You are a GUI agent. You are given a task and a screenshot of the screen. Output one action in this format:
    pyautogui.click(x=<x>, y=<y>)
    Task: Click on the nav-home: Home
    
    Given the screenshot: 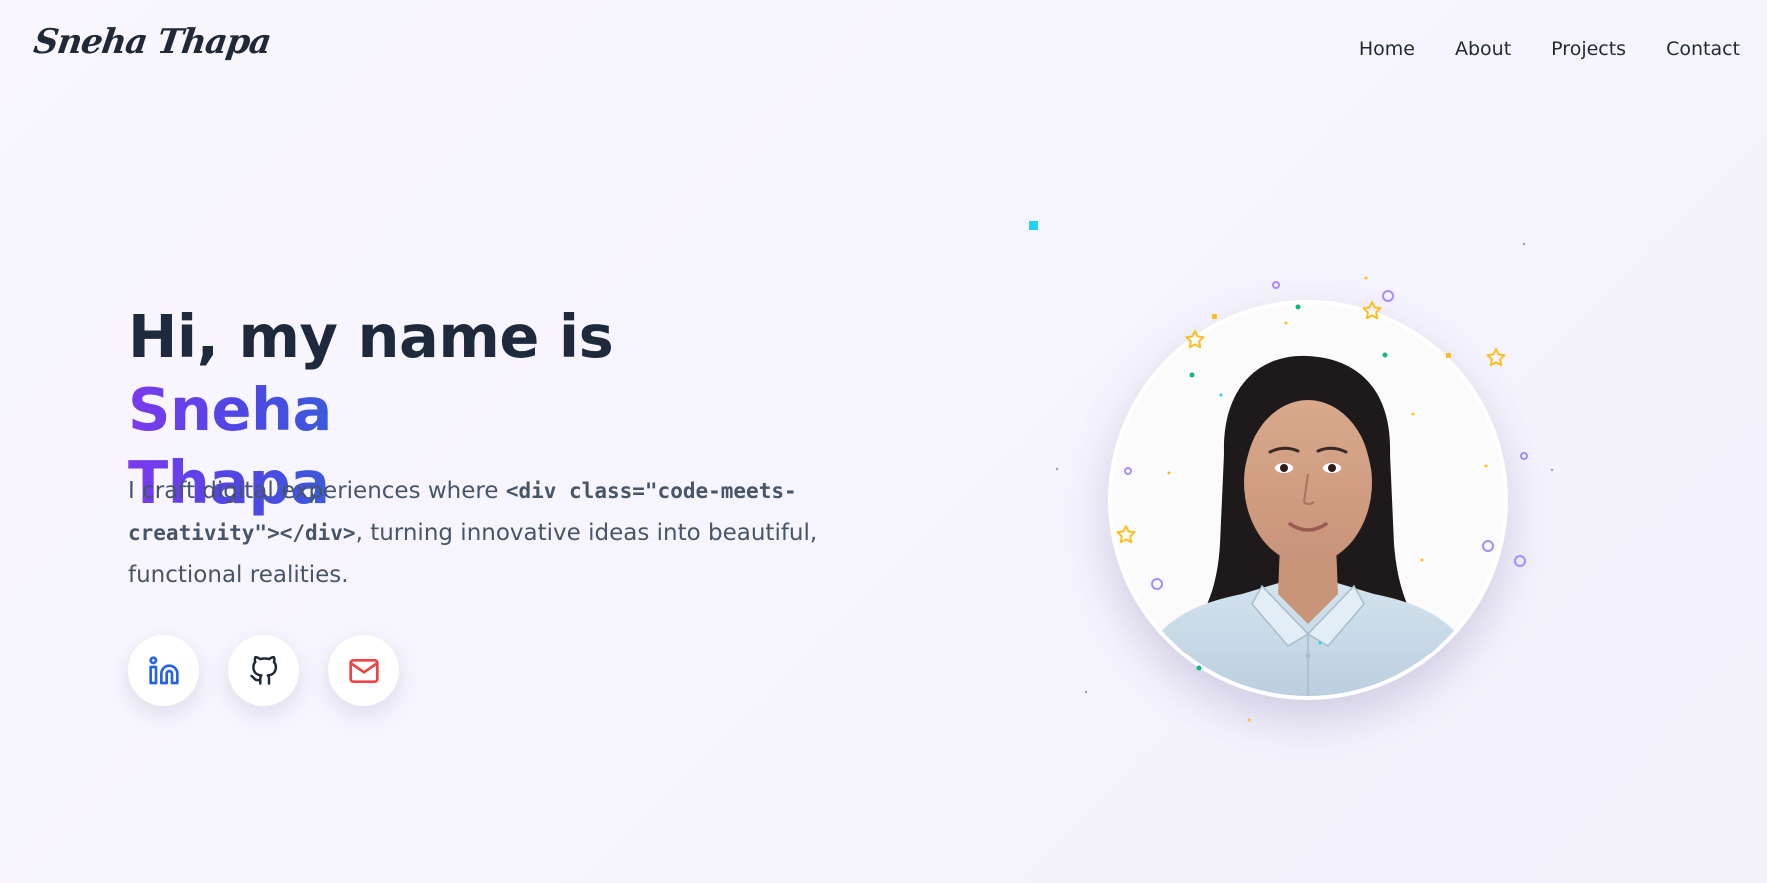 What is the action you would take?
    pyautogui.click(x=1387, y=49)
    